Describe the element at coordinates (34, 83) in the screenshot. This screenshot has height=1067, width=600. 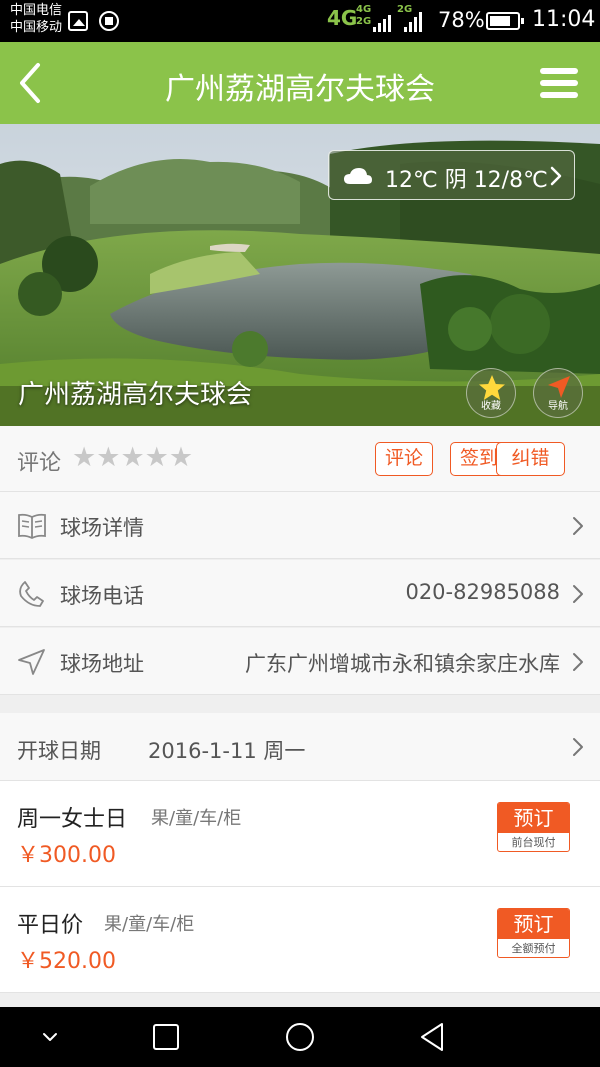
I see `back-arrow-icon` at that location.